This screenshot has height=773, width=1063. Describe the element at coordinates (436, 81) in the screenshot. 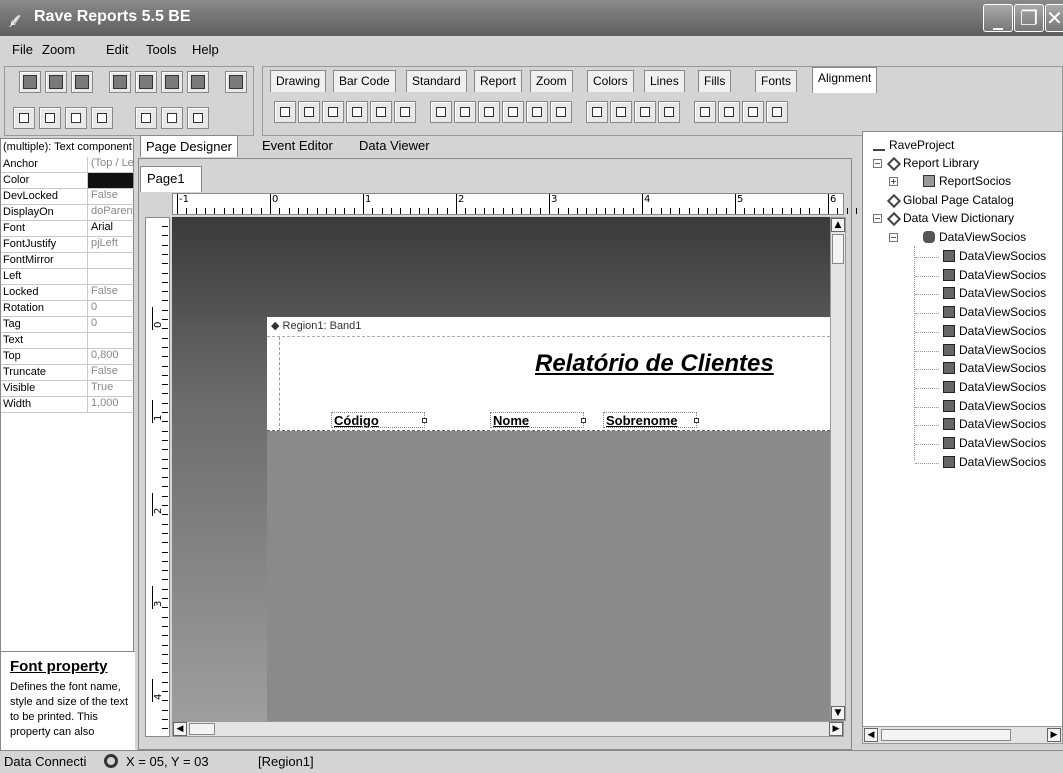

I see `tab-standard: Standard` at that location.